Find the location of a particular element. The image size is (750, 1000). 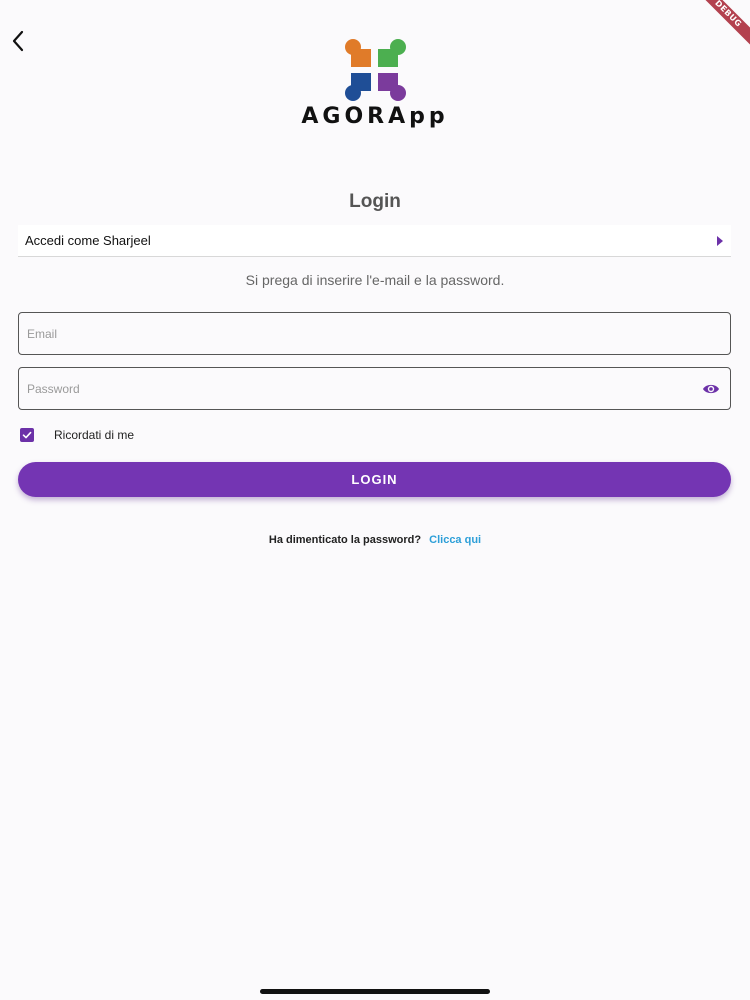

forgot-password-row: Ha dimenticato la password? Clicca qui is located at coordinates (375, 540).